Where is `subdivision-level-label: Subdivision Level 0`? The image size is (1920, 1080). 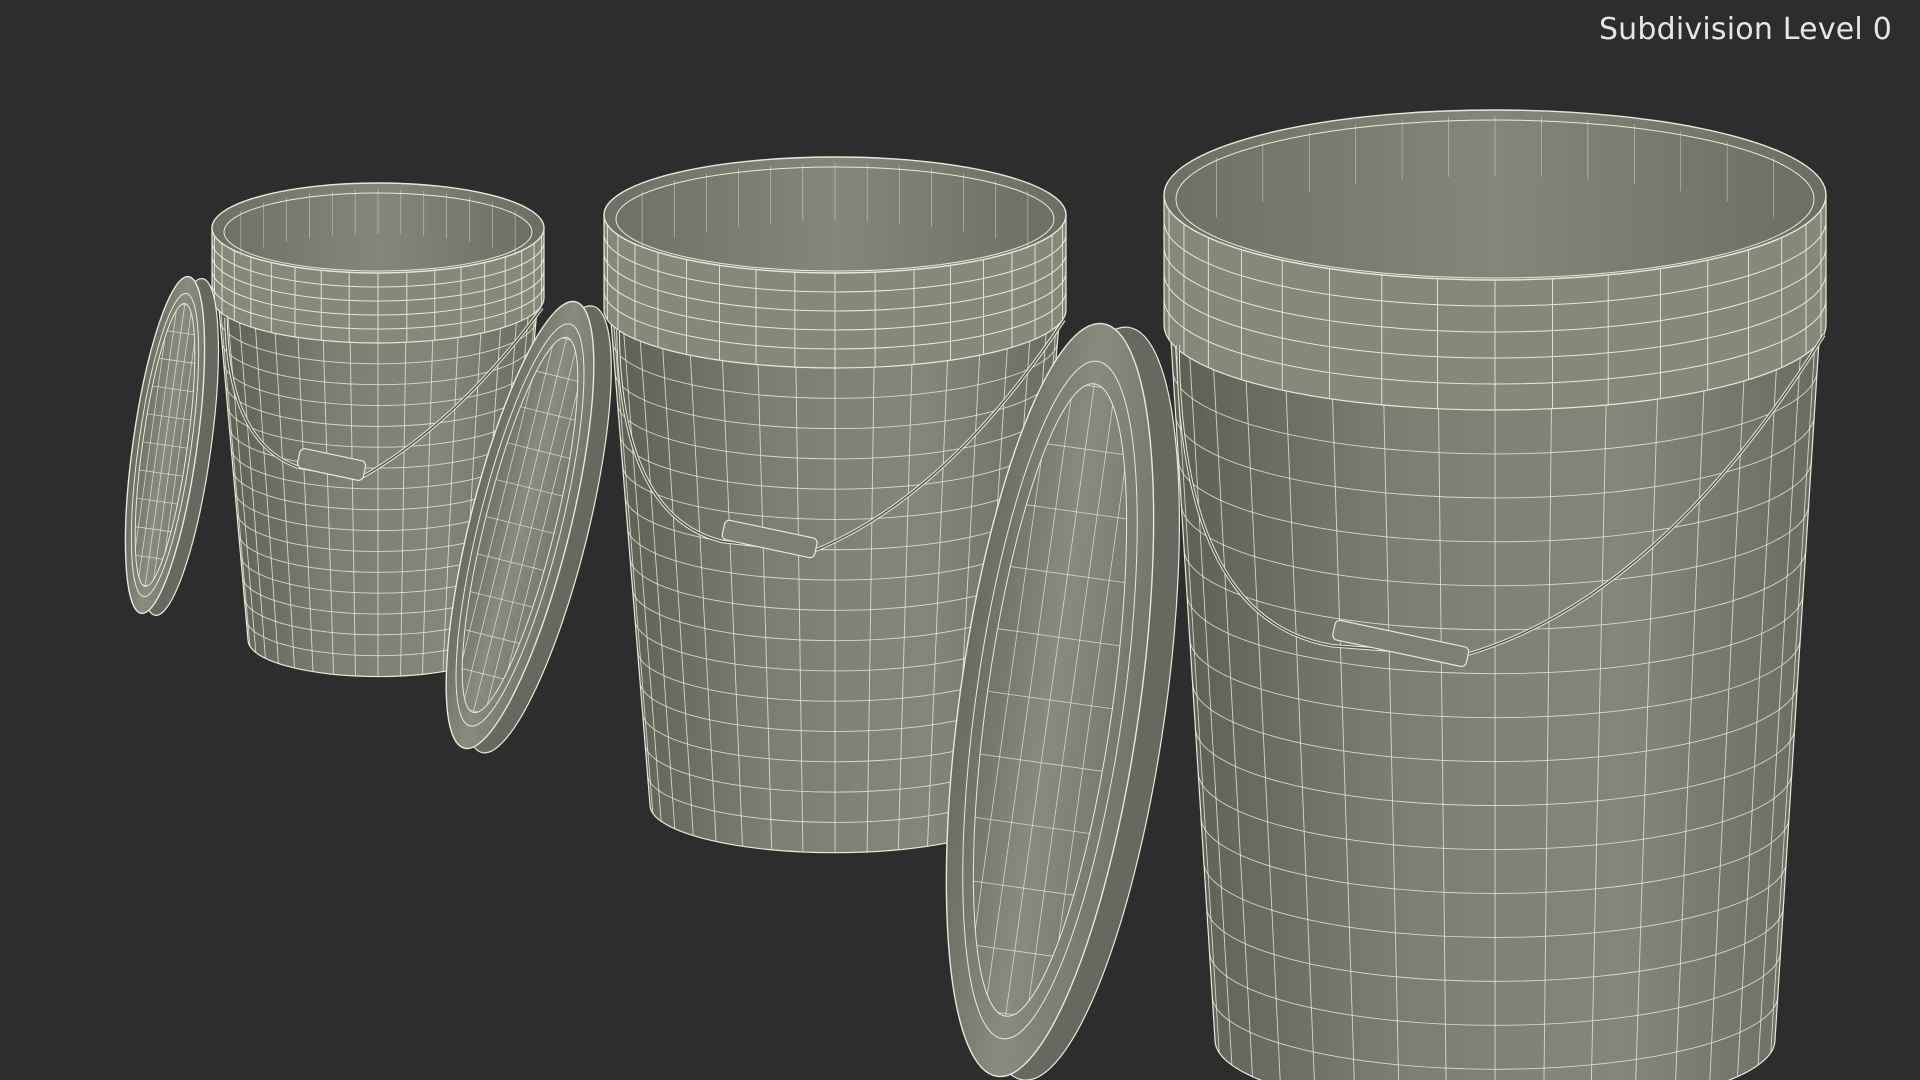
subdivision-level-label: Subdivision Level 0 is located at coordinates (1745, 29).